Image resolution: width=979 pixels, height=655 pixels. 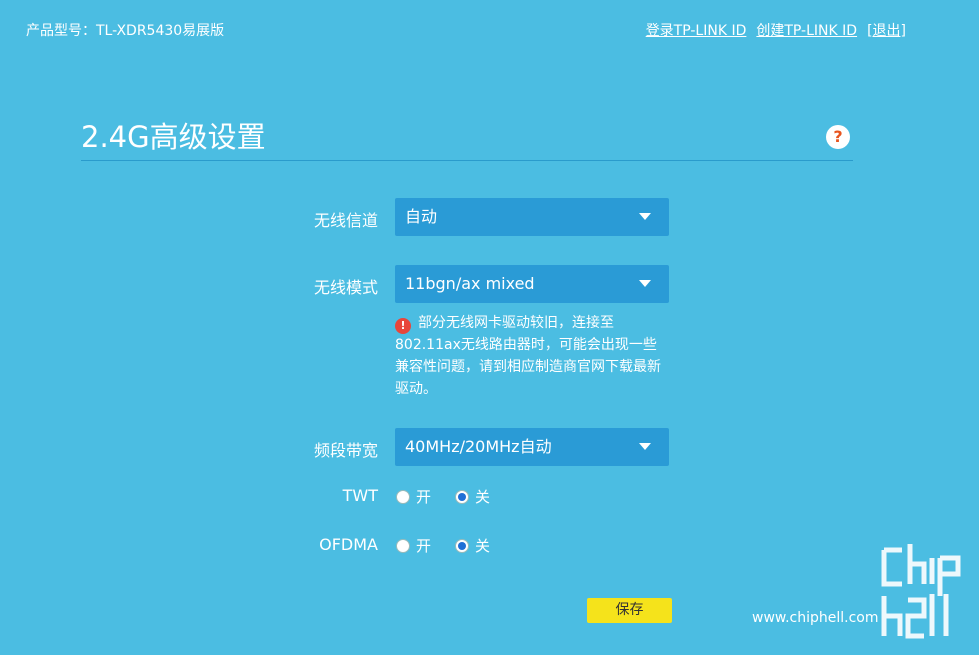 I want to click on ofdma-off-radio, so click(x=462, y=545).